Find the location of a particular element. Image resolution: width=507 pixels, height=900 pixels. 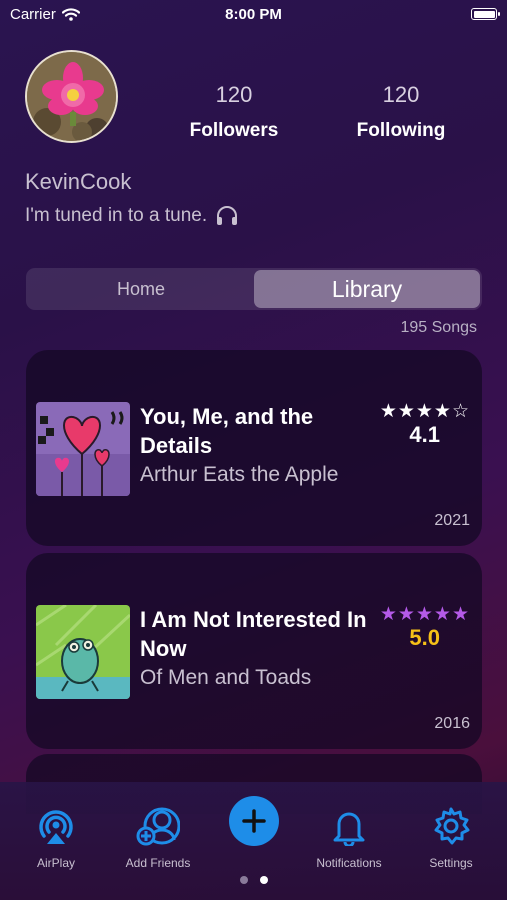

tab-add-friends: Add Friends is located at coordinates (158, 838).